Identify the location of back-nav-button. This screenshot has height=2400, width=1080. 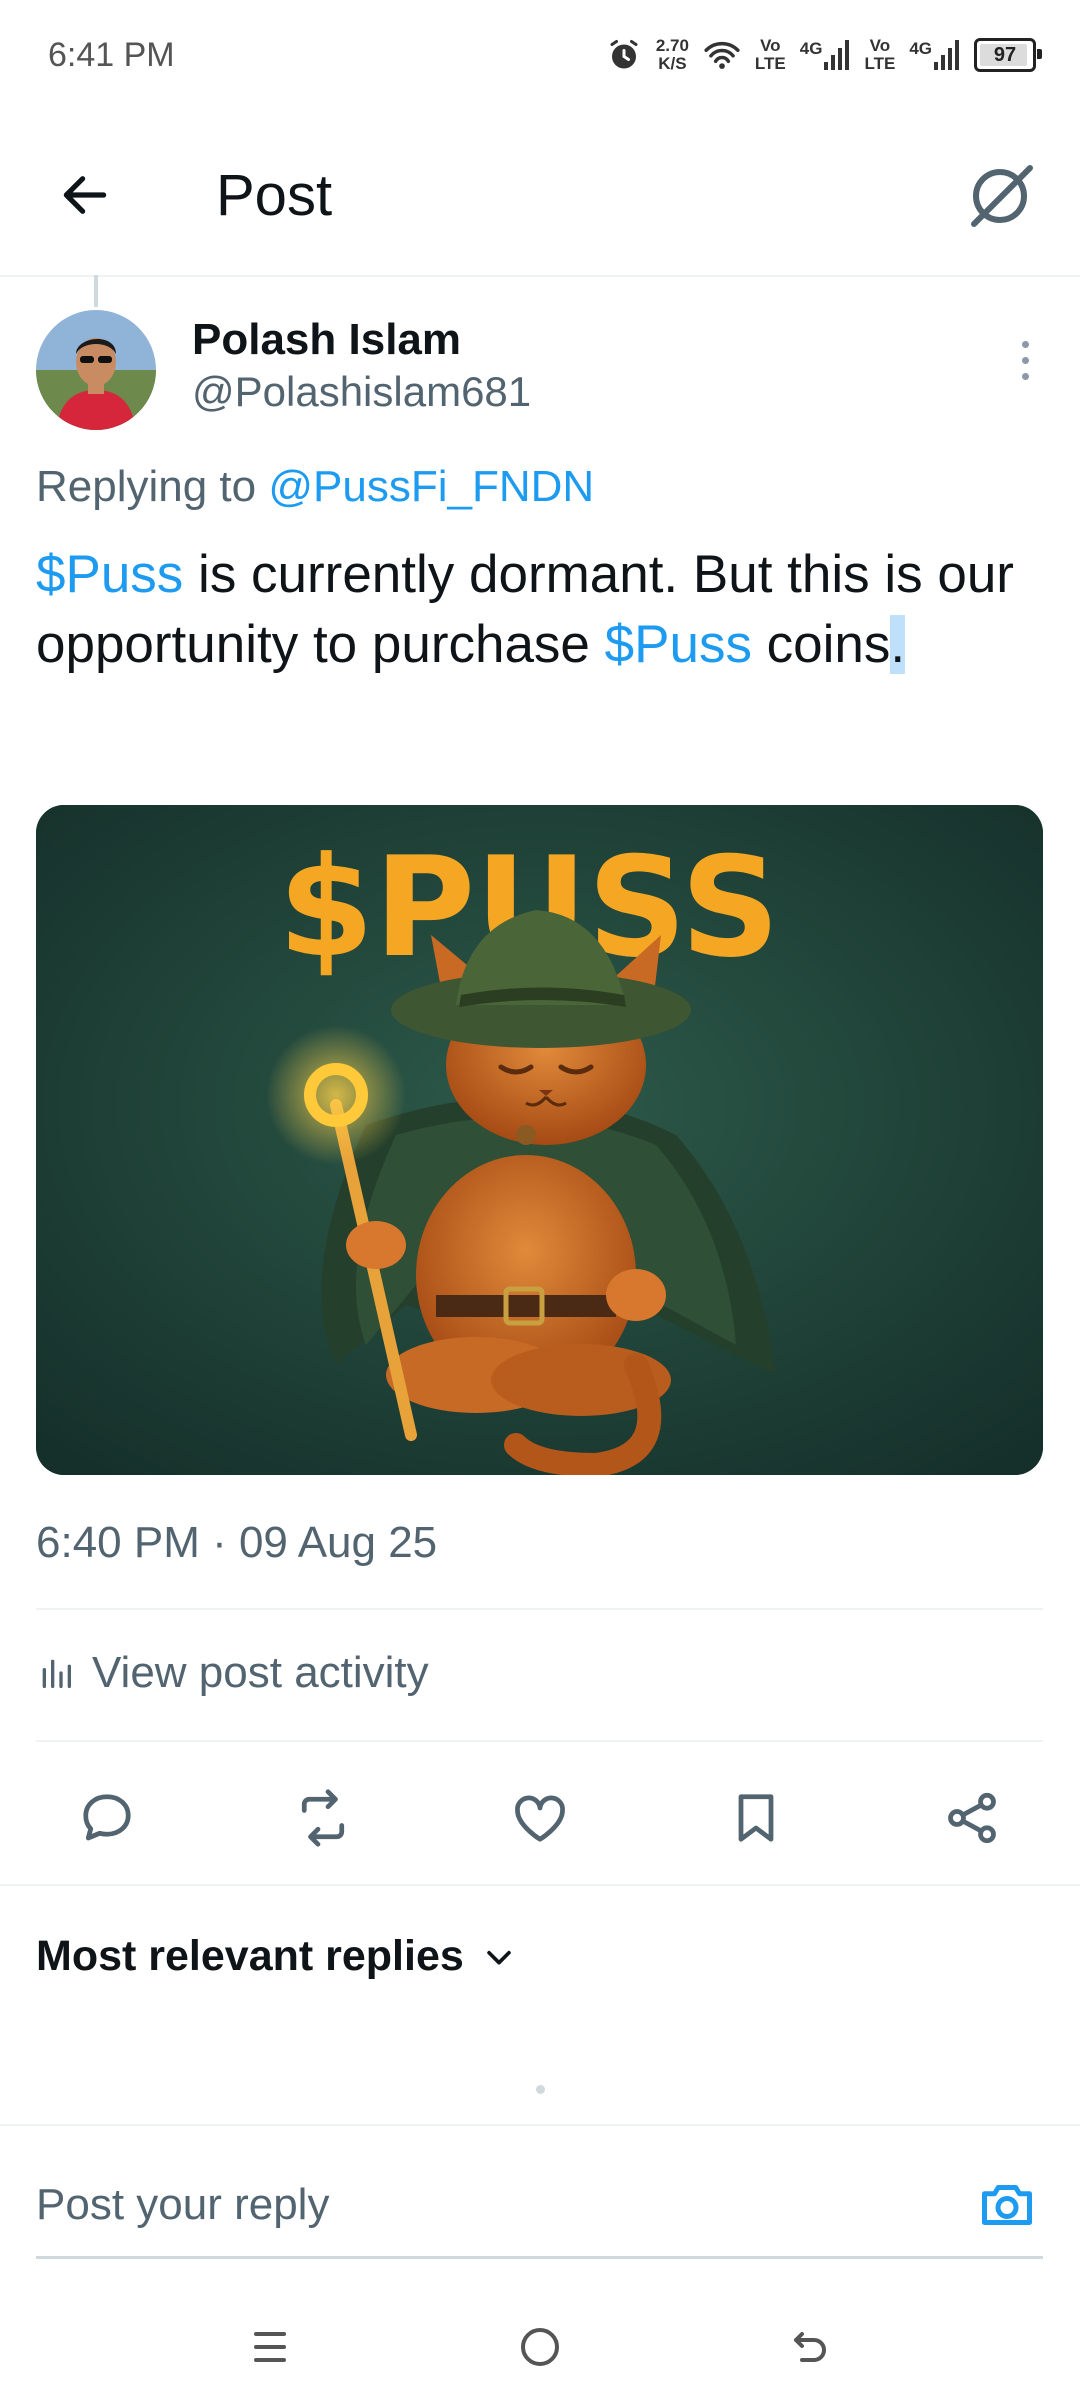
(810, 2347).